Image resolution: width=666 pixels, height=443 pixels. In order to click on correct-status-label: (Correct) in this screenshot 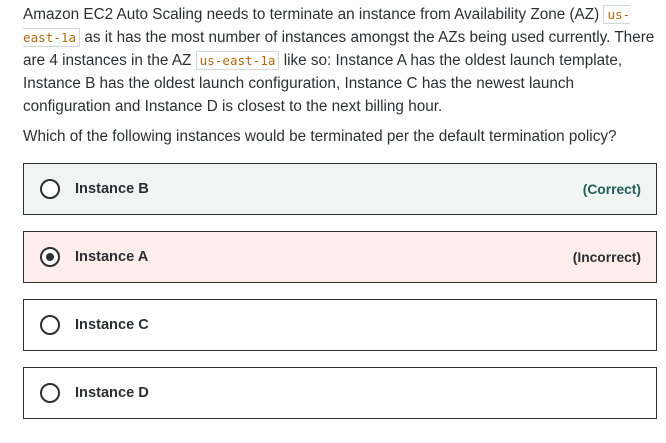, I will do `click(611, 189)`.